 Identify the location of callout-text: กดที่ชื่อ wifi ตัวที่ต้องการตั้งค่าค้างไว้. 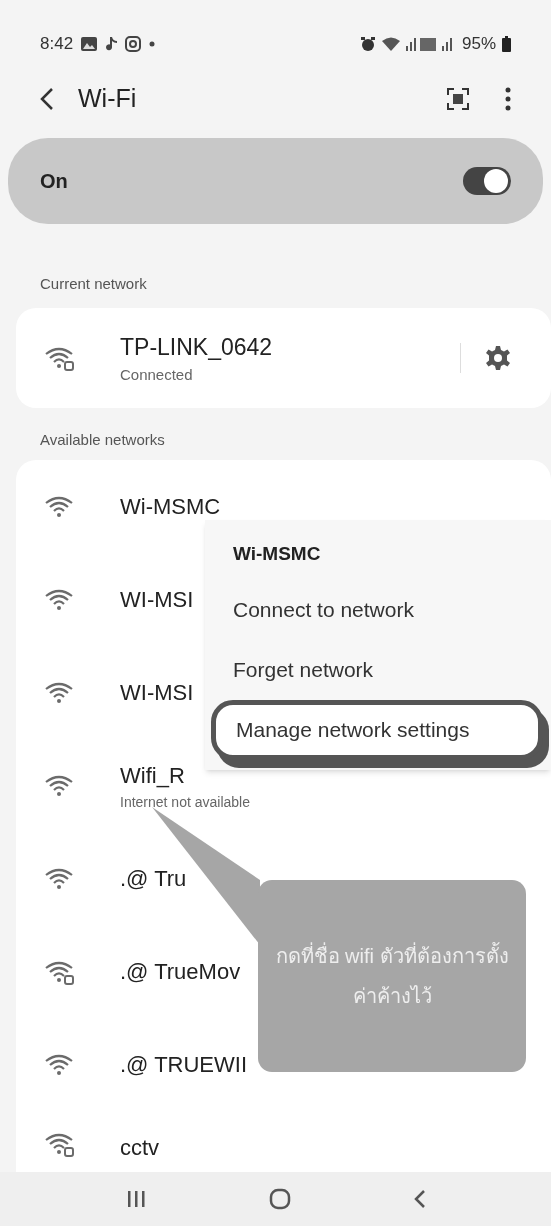
(392, 976).